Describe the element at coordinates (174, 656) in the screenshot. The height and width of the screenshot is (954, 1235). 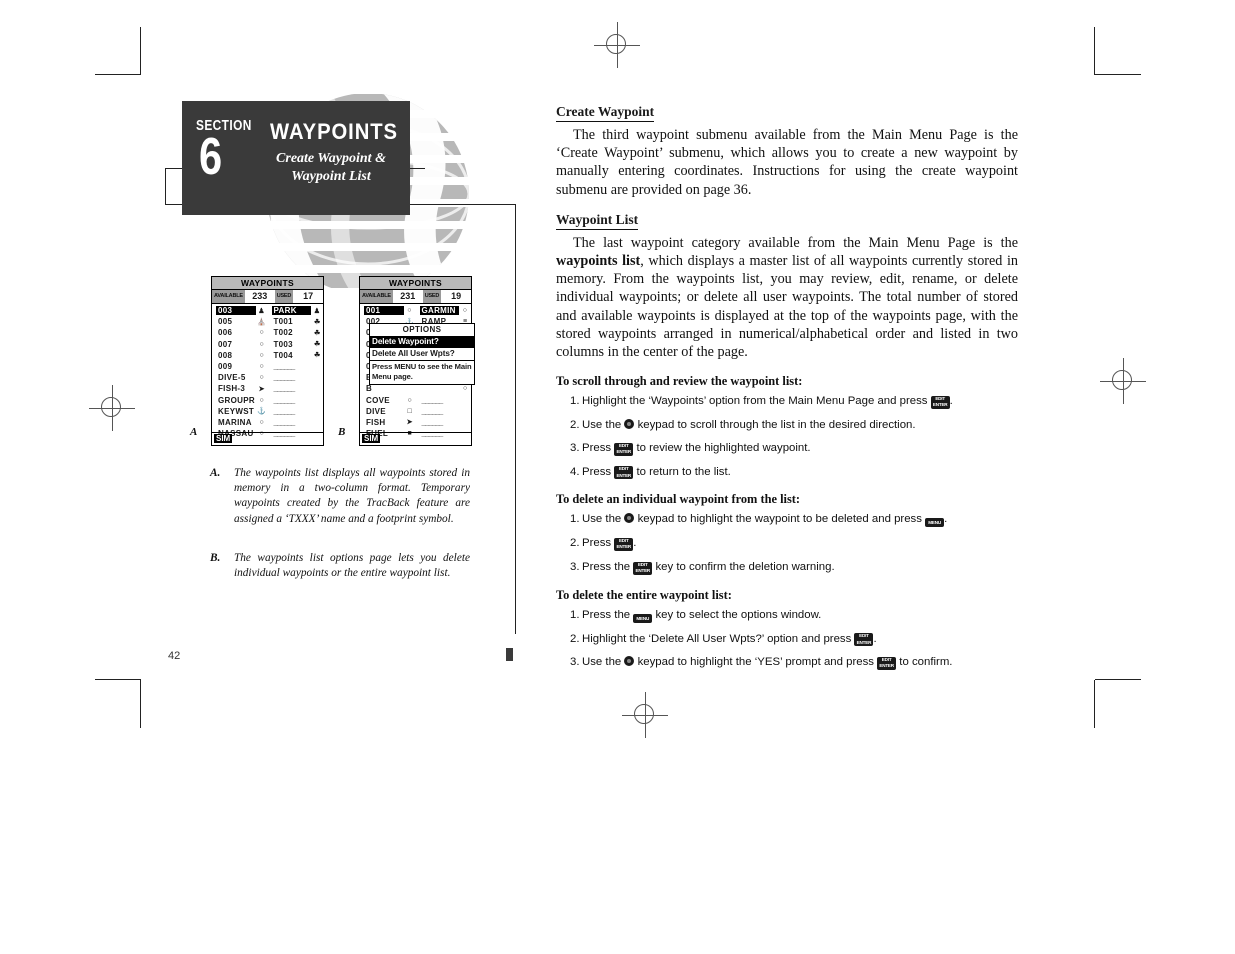
I see `page-number: 42` at that location.